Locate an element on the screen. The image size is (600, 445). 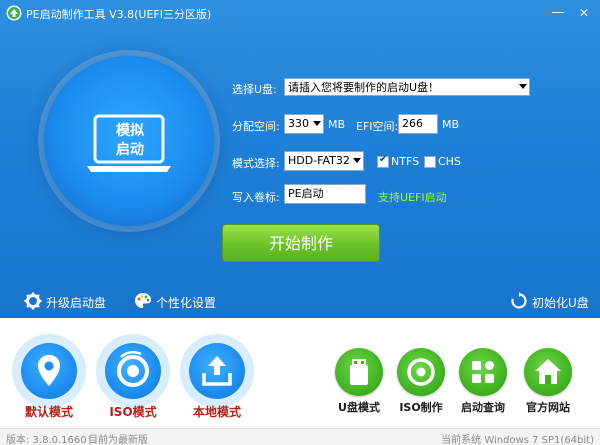
boot-query-label: 启动查询 is located at coordinates (483, 407).